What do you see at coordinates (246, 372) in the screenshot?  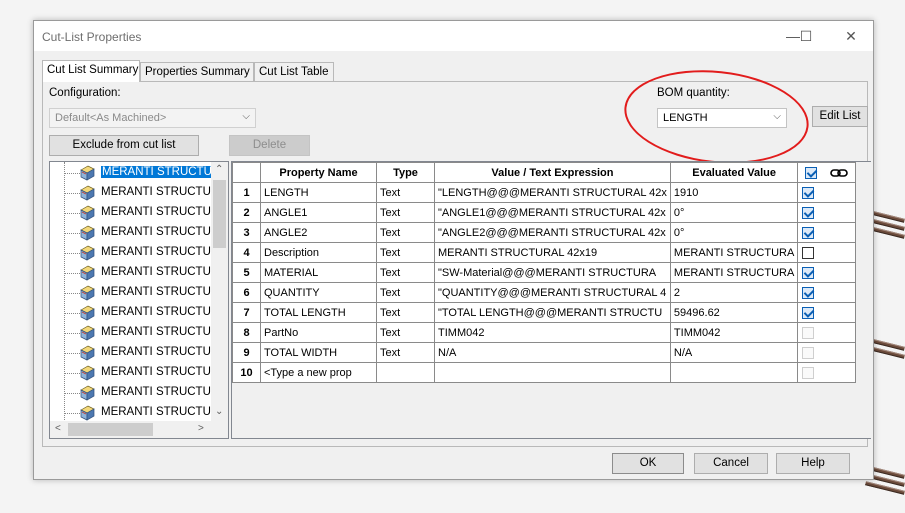 I see `row-number: 10` at bounding box center [246, 372].